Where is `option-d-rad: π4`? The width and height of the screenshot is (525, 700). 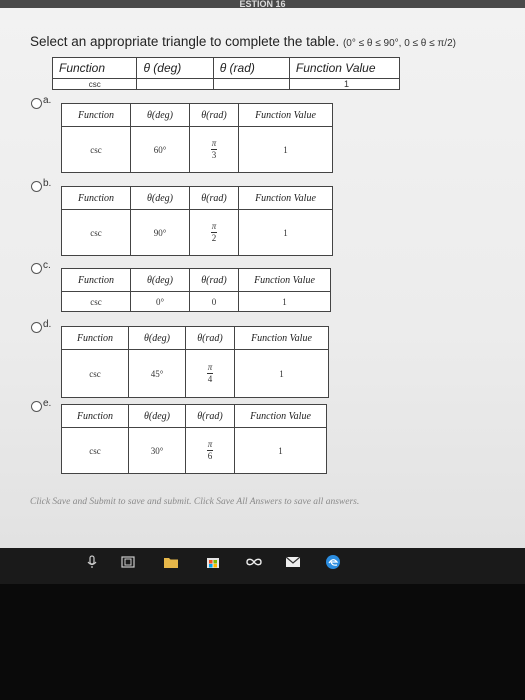 option-d-rad: π4 is located at coordinates (210, 373).